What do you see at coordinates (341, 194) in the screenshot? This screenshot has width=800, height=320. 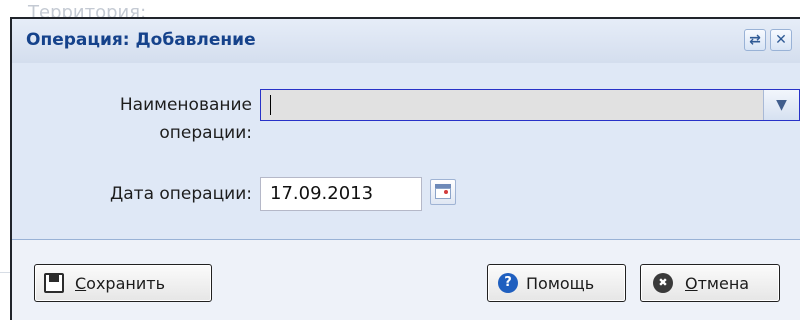 I see `operation-date-input: 17.09.2013` at bounding box center [341, 194].